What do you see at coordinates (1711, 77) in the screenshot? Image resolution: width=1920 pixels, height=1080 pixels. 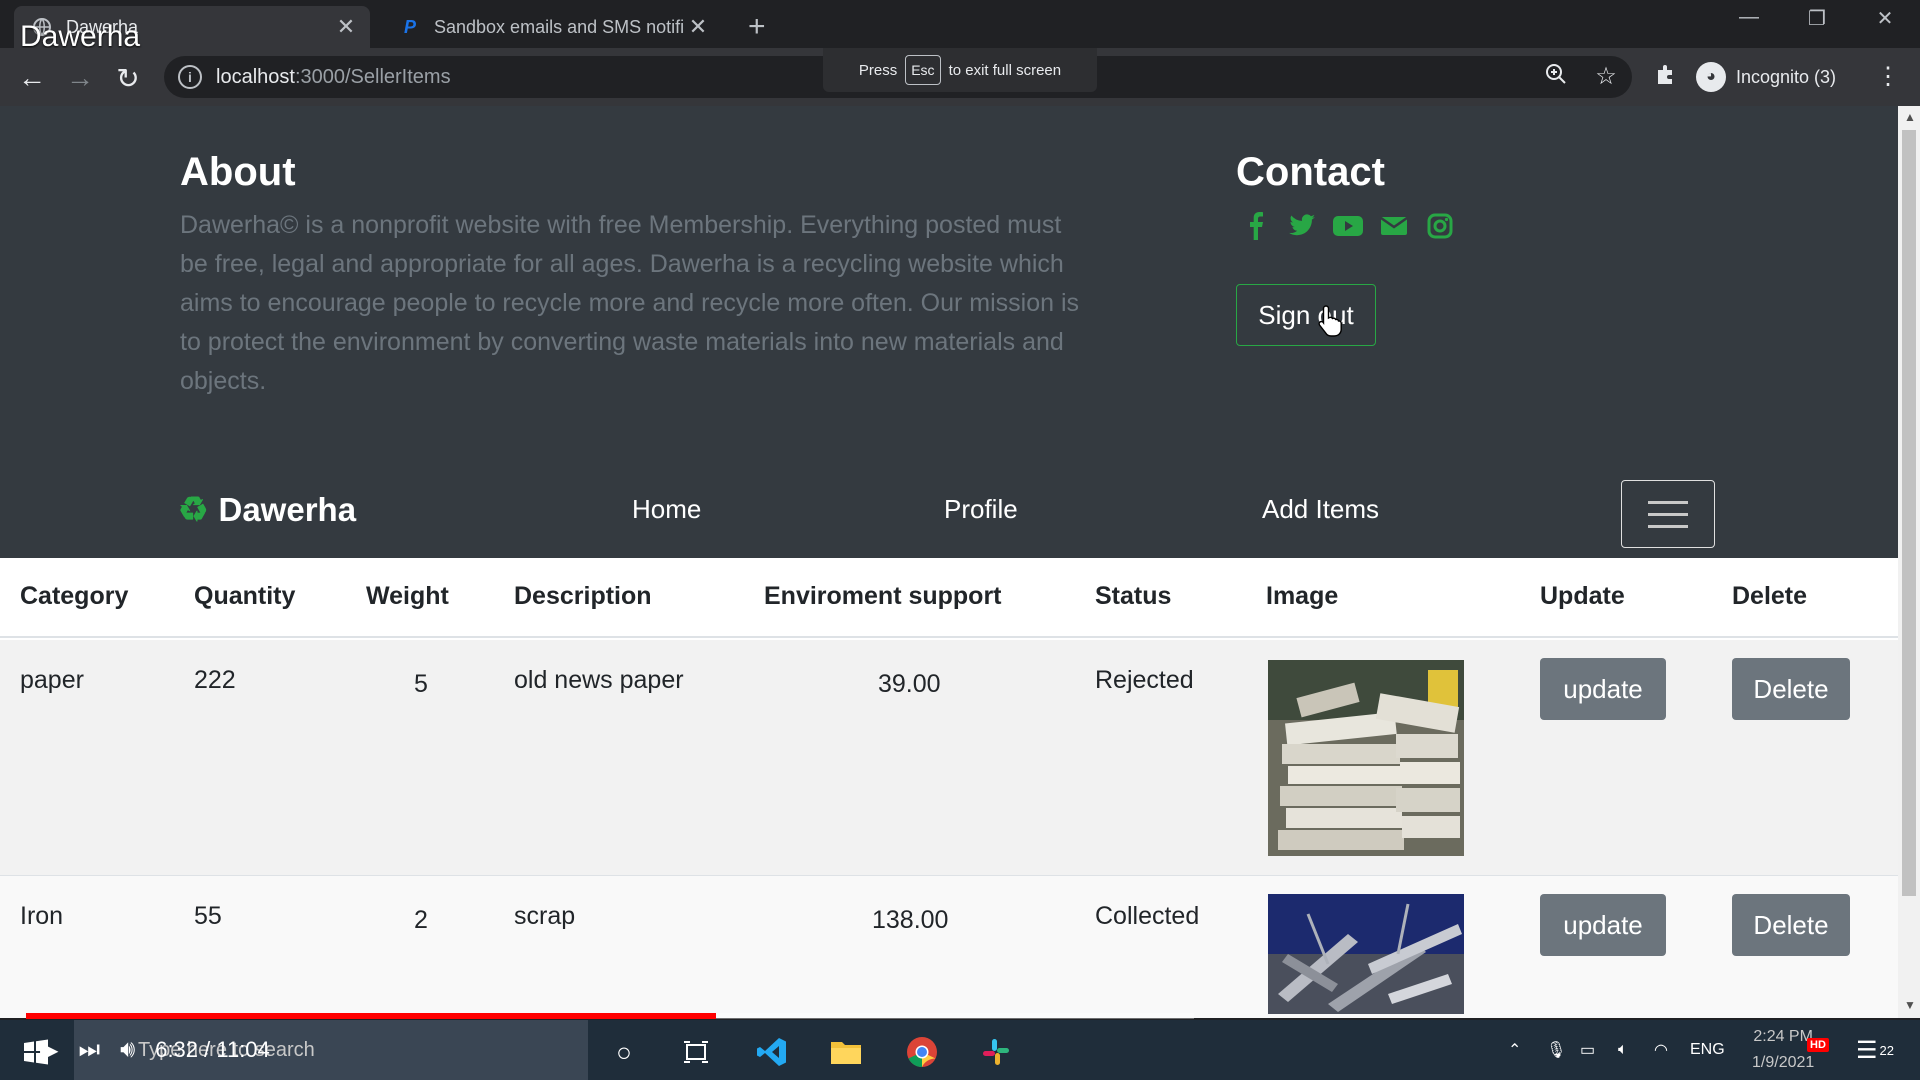 I see `incognito-icon: ◕` at bounding box center [1711, 77].